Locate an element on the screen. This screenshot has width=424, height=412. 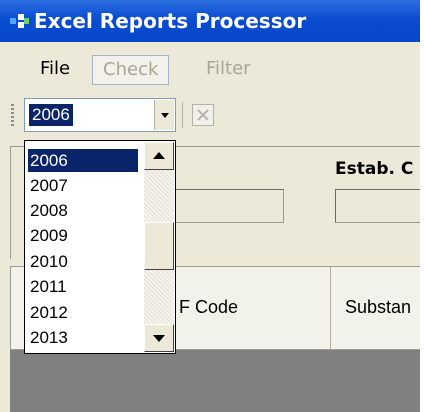
column-divider is located at coordinates (330, 308).